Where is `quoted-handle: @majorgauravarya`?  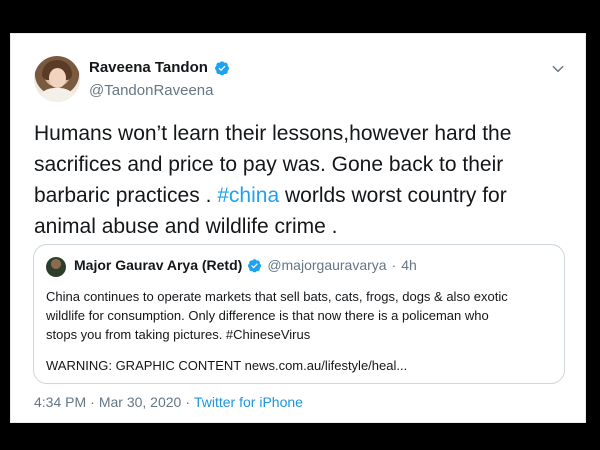
quoted-handle: @majorgauravarya is located at coordinates (327, 265).